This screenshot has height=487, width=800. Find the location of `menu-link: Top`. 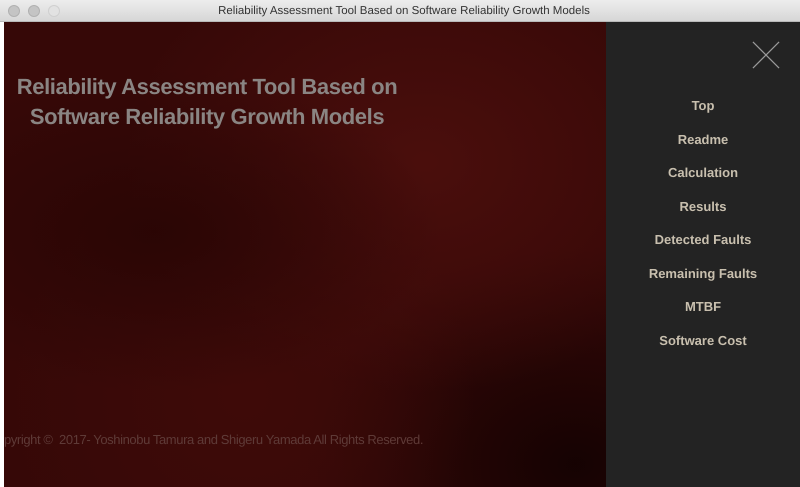

menu-link: Top is located at coordinates (703, 105).